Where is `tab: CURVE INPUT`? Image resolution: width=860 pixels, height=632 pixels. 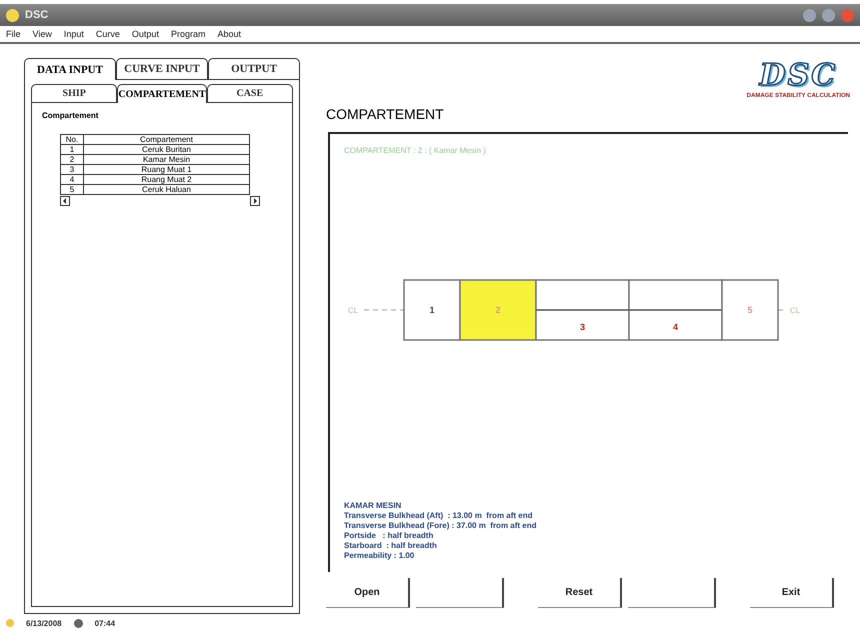 tab: CURVE INPUT is located at coordinates (162, 69).